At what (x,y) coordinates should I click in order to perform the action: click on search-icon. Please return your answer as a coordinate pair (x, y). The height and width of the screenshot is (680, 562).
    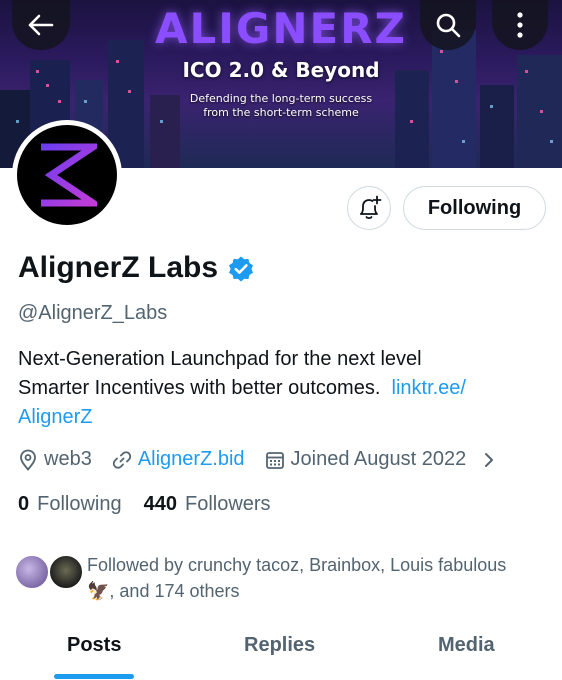
    Looking at the image, I should click on (448, 25).